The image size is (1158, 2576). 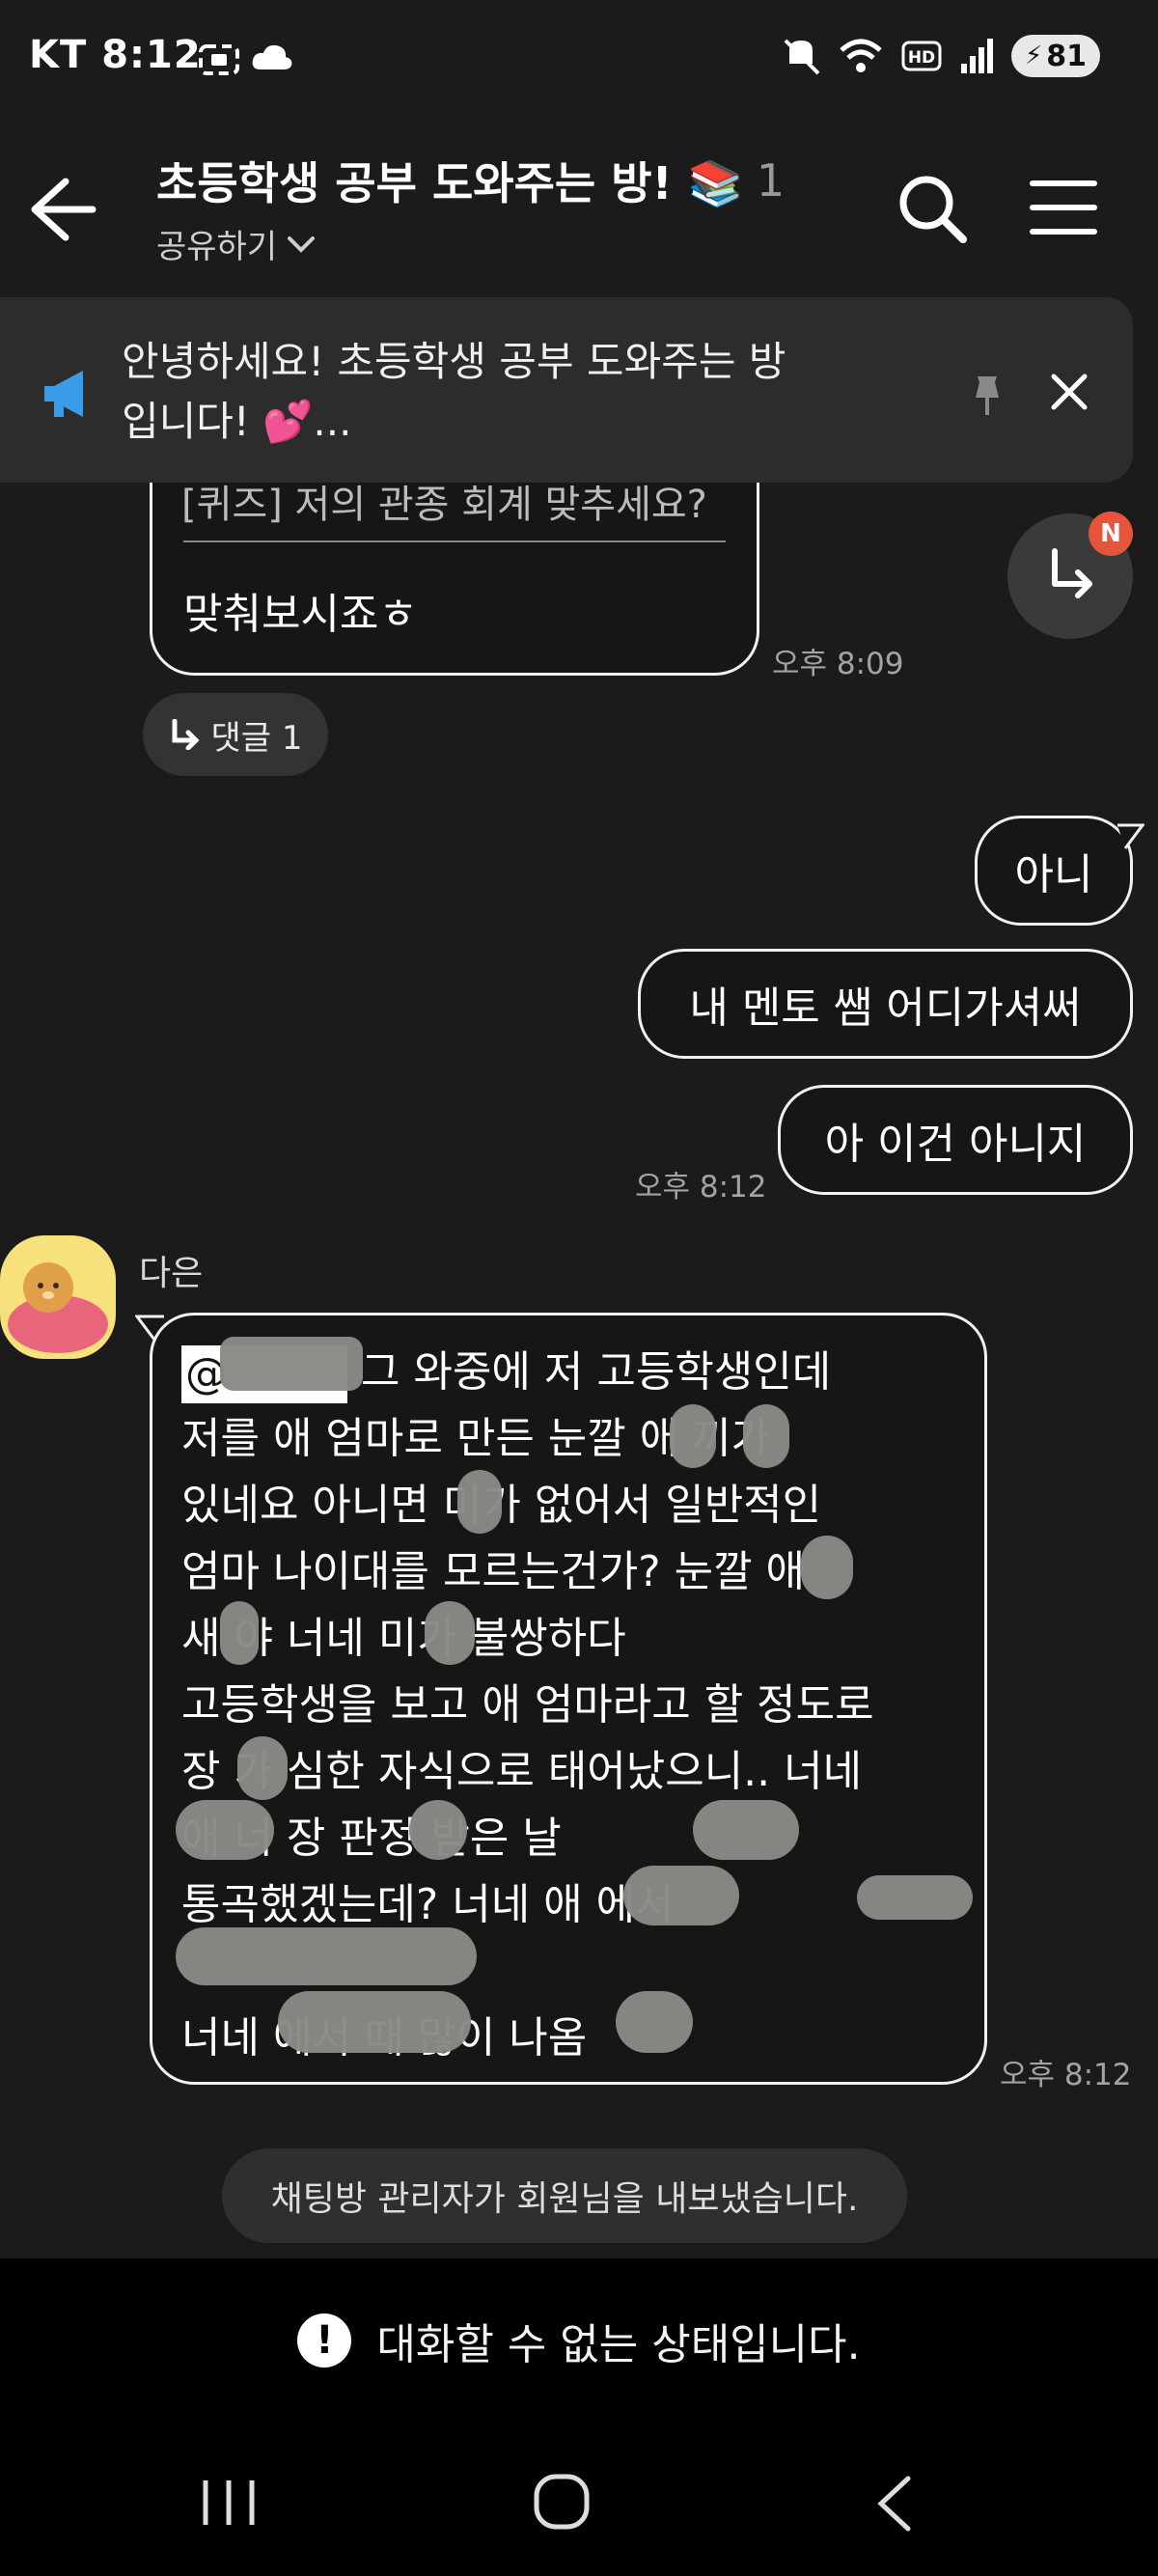 I want to click on sender-name: 다은, so click(x=171, y=1273).